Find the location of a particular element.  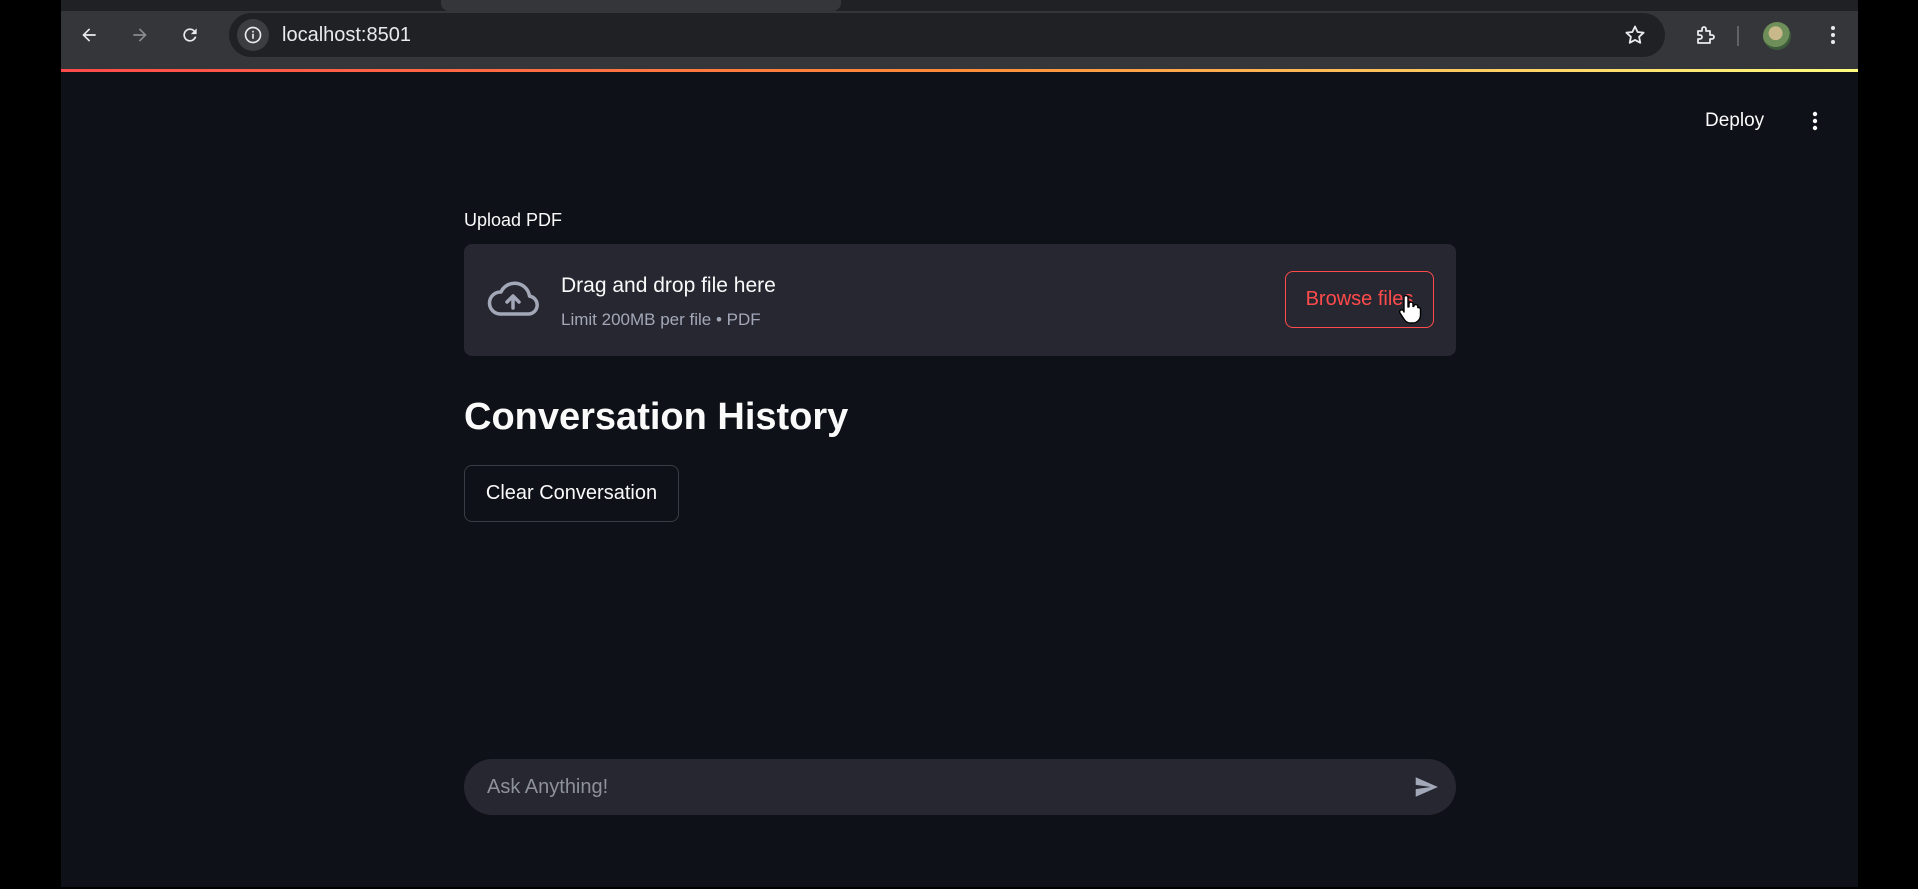

app-menu-button is located at coordinates (1815, 121).